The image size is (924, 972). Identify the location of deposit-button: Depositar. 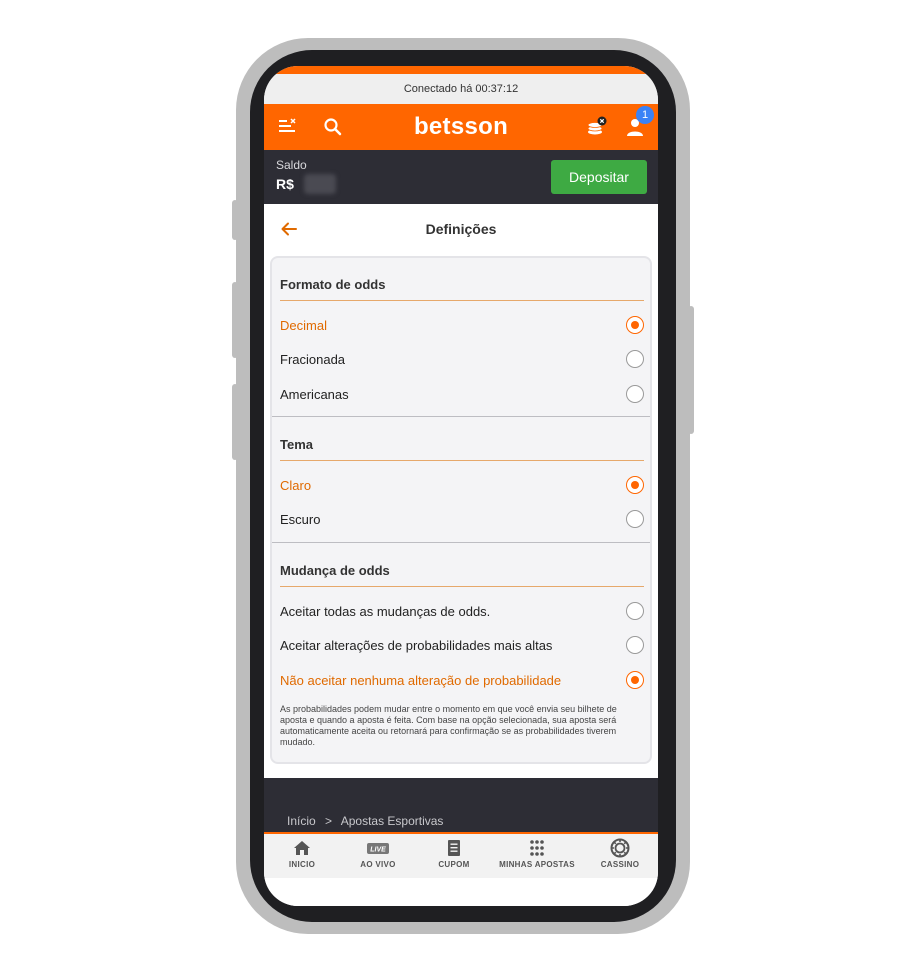
(599, 177).